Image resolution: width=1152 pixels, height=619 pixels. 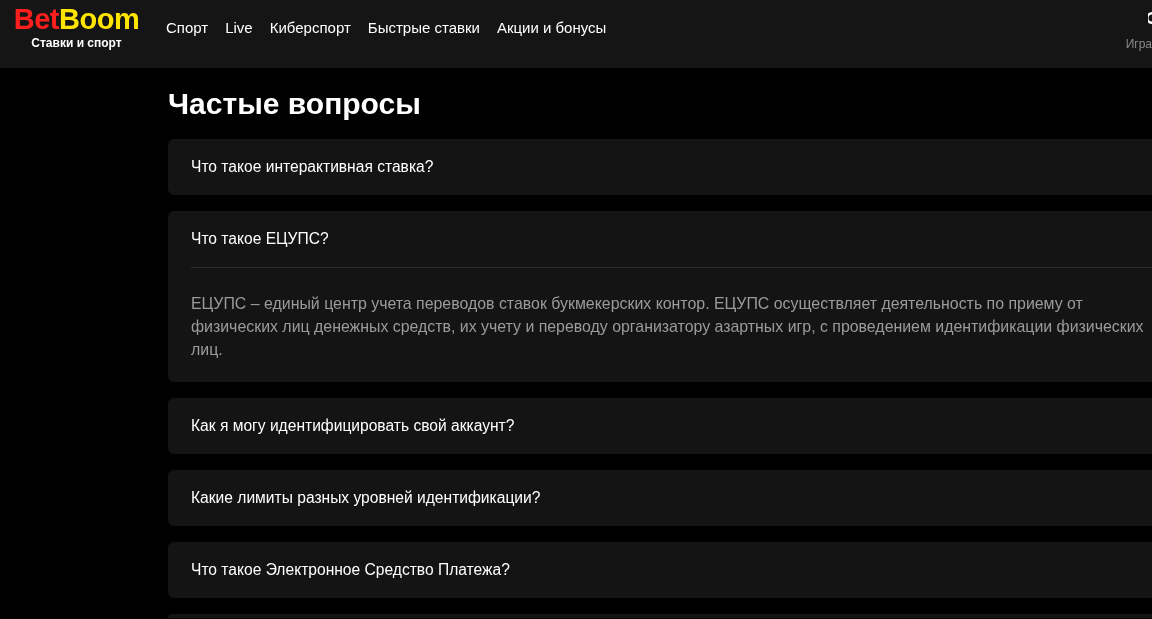 I want to click on faq-question: Что такое ЕЦУПС?, so click(x=260, y=239).